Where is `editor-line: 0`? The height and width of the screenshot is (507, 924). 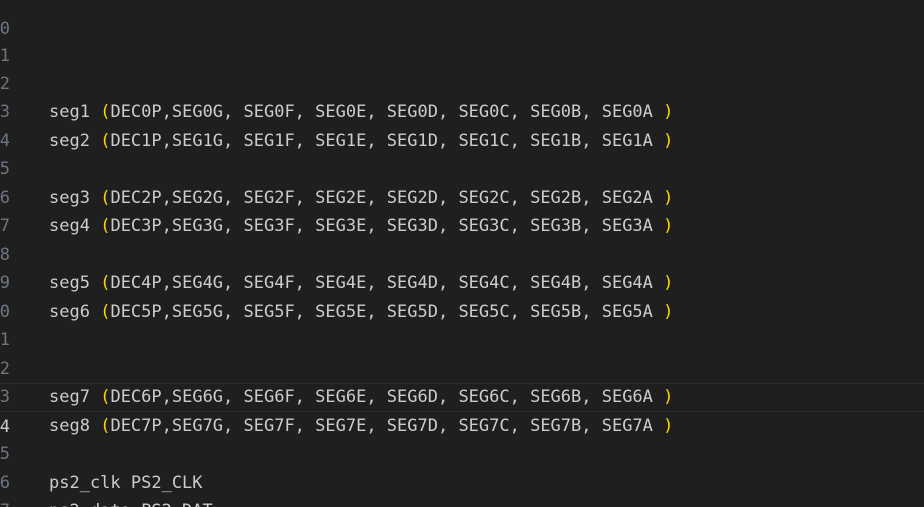
editor-line: 0 is located at coordinates (462, 295).